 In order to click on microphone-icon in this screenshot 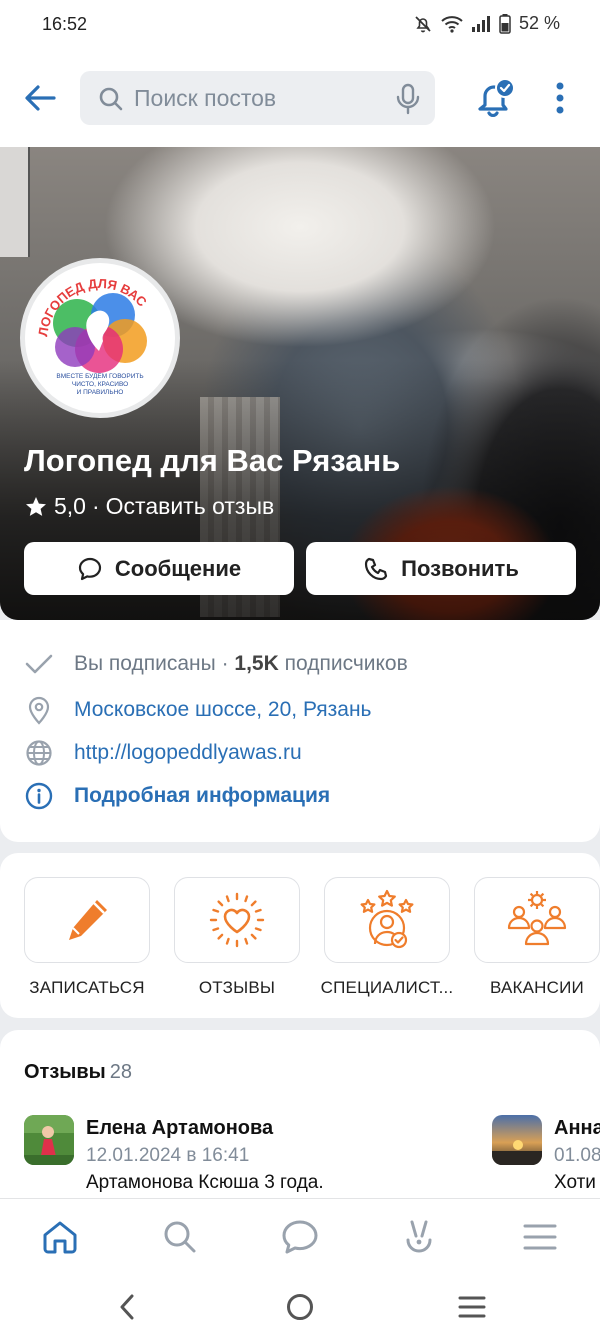, I will do `click(408, 99)`.